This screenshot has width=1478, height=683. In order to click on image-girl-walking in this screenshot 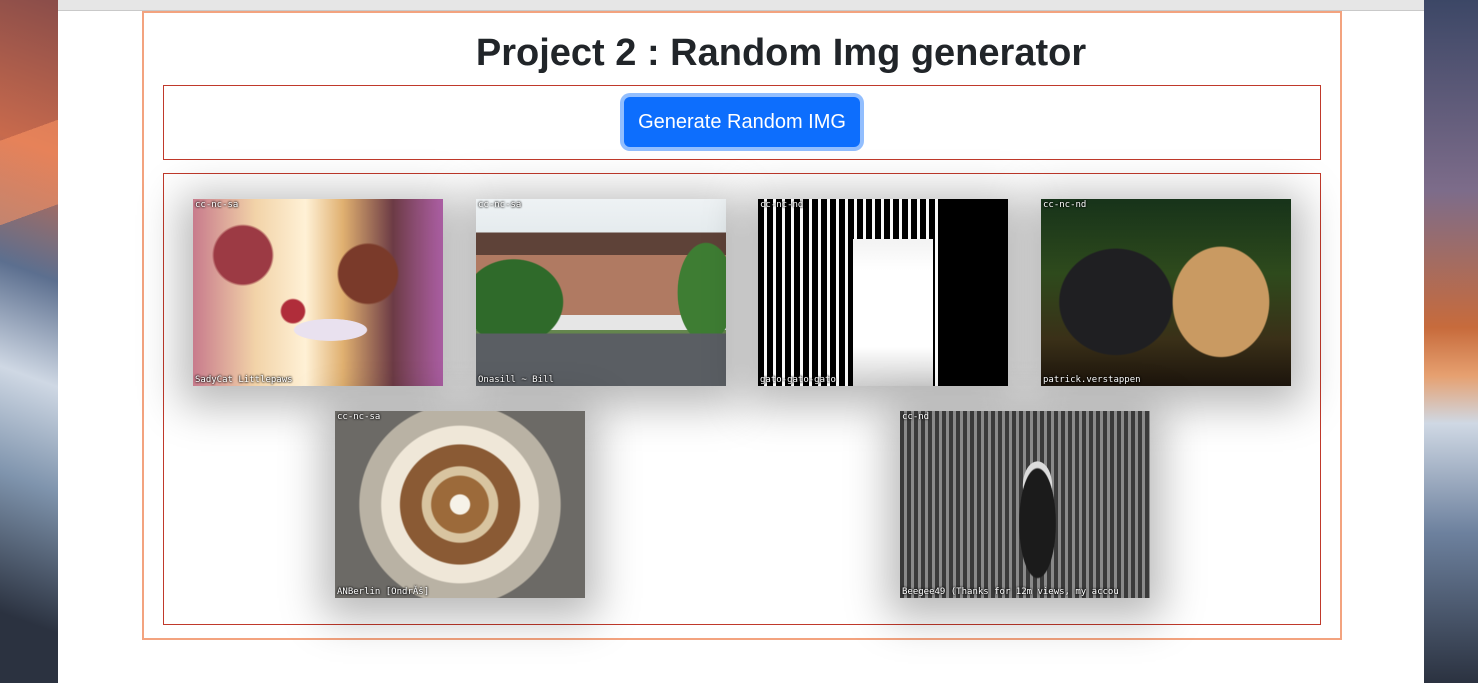, I will do `click(1025, 504)`.